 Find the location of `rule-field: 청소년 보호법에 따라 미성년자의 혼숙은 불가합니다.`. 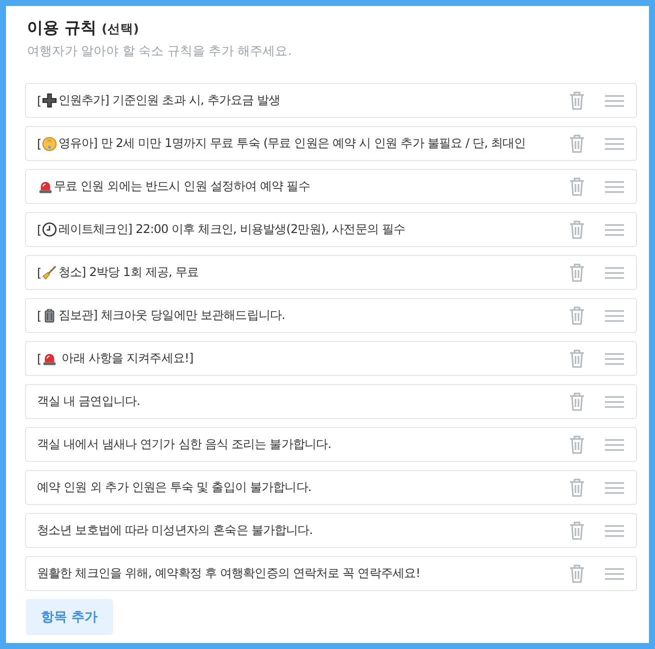

rule-field: 청소년 보호법에 따라 미성년자의 혼숙은 불가합니다. is located at coordinates (301, 530).